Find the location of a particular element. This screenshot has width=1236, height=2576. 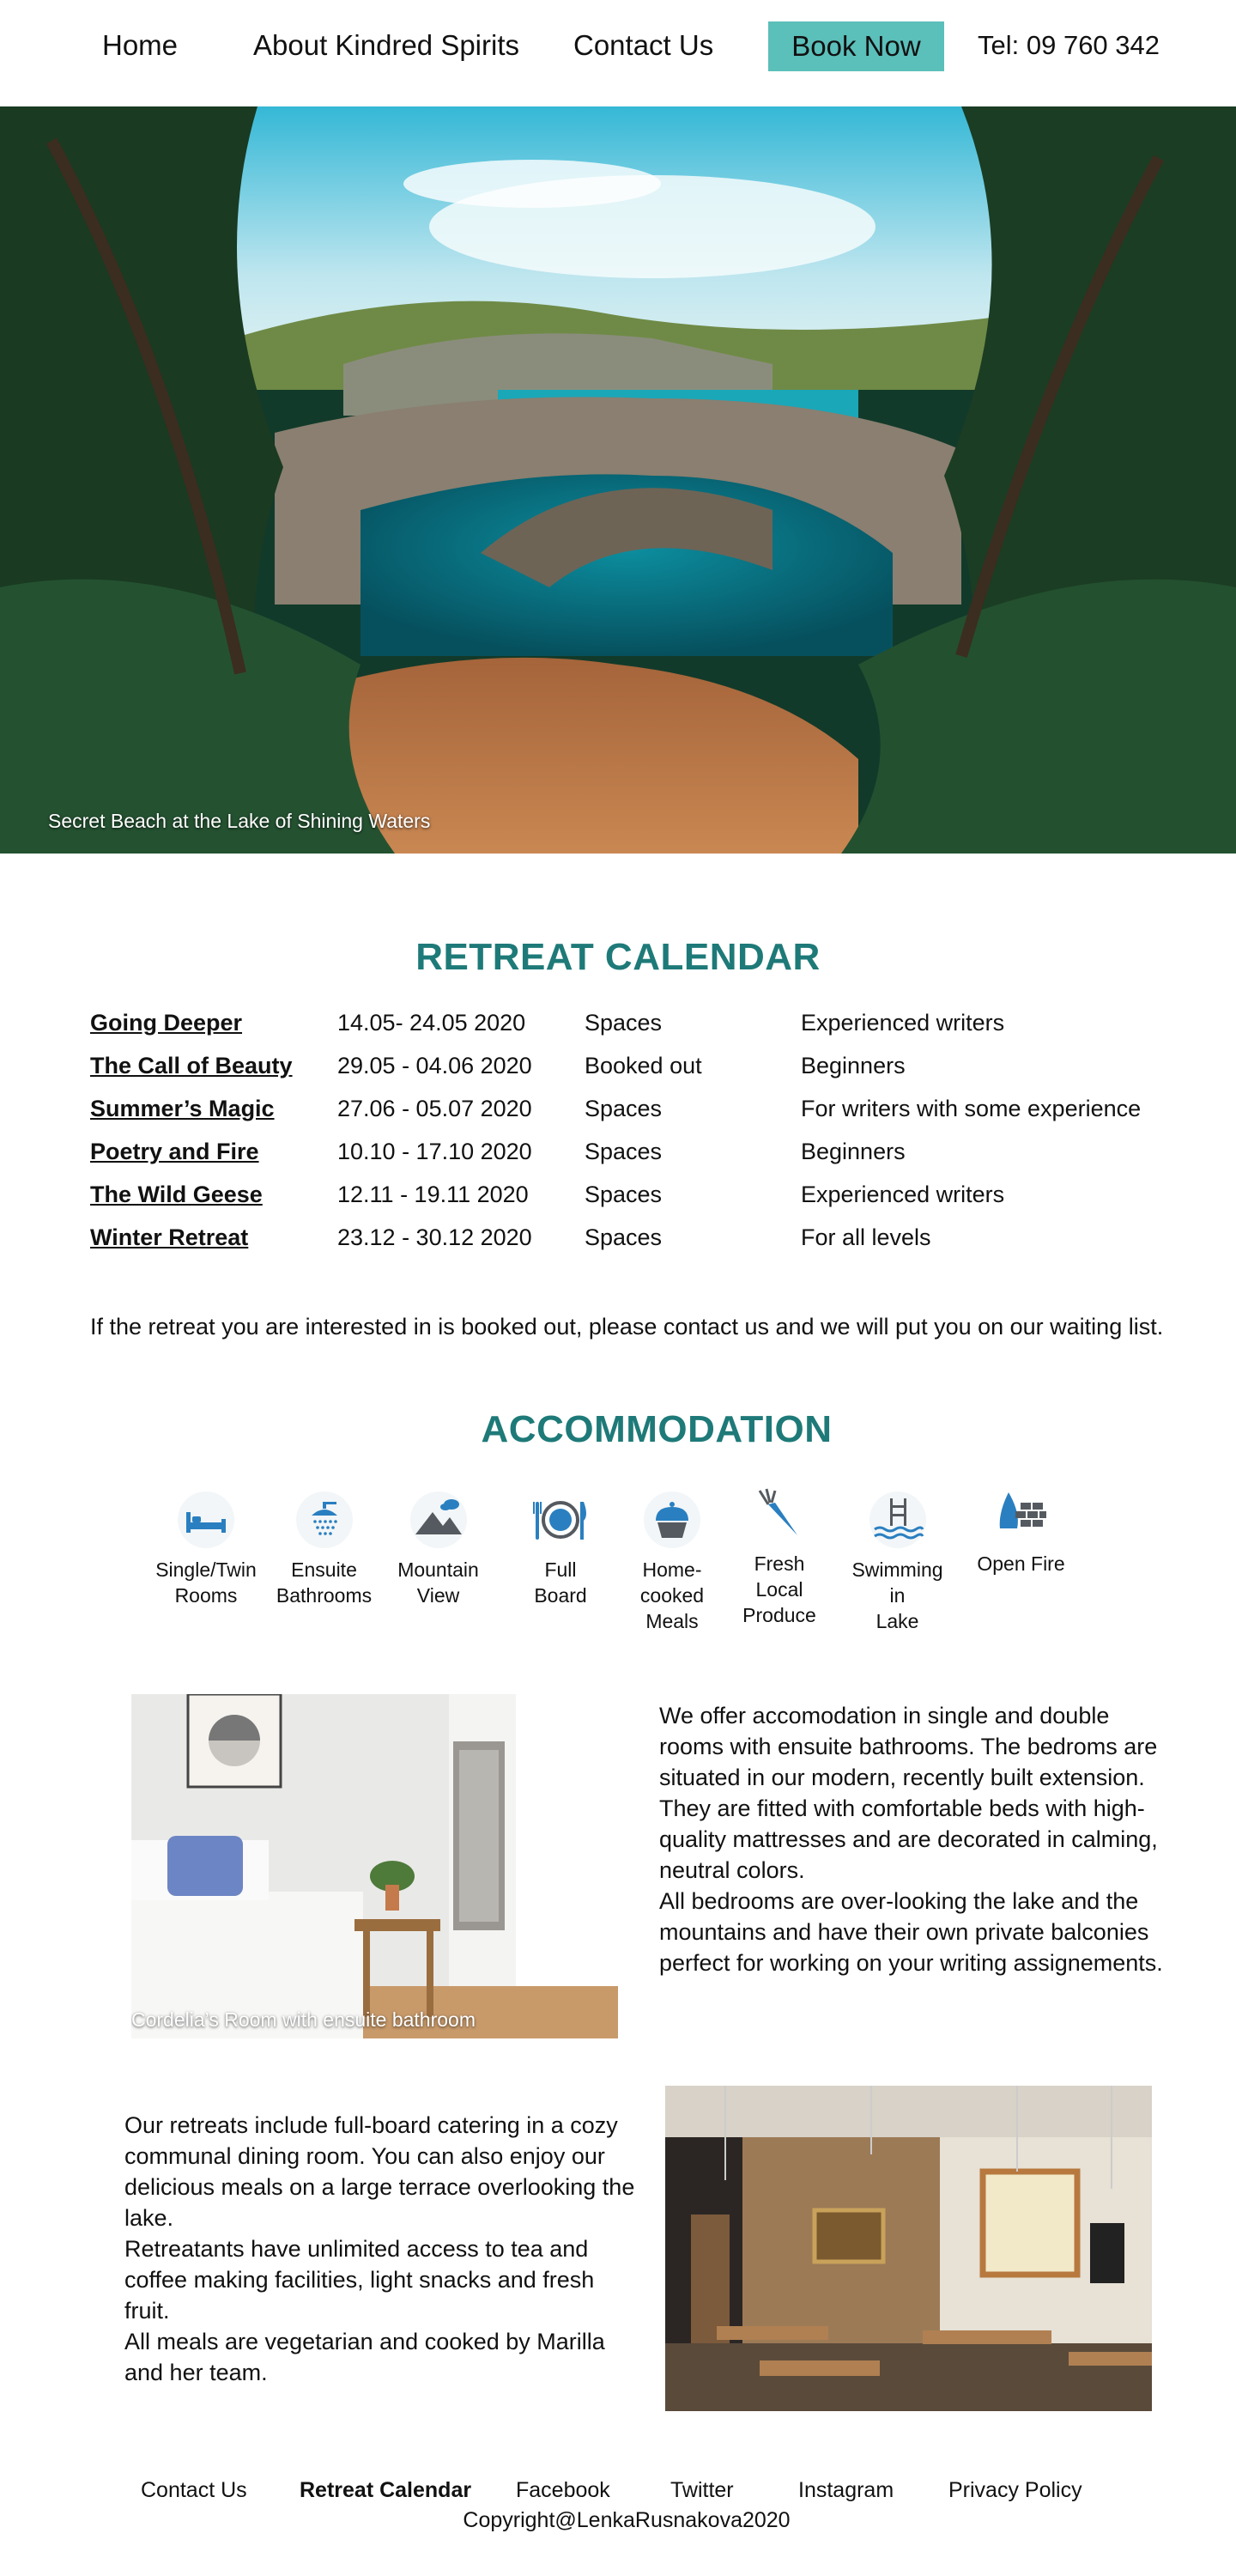

amenity-label: Fresh is located at coordinates (779, 1564).